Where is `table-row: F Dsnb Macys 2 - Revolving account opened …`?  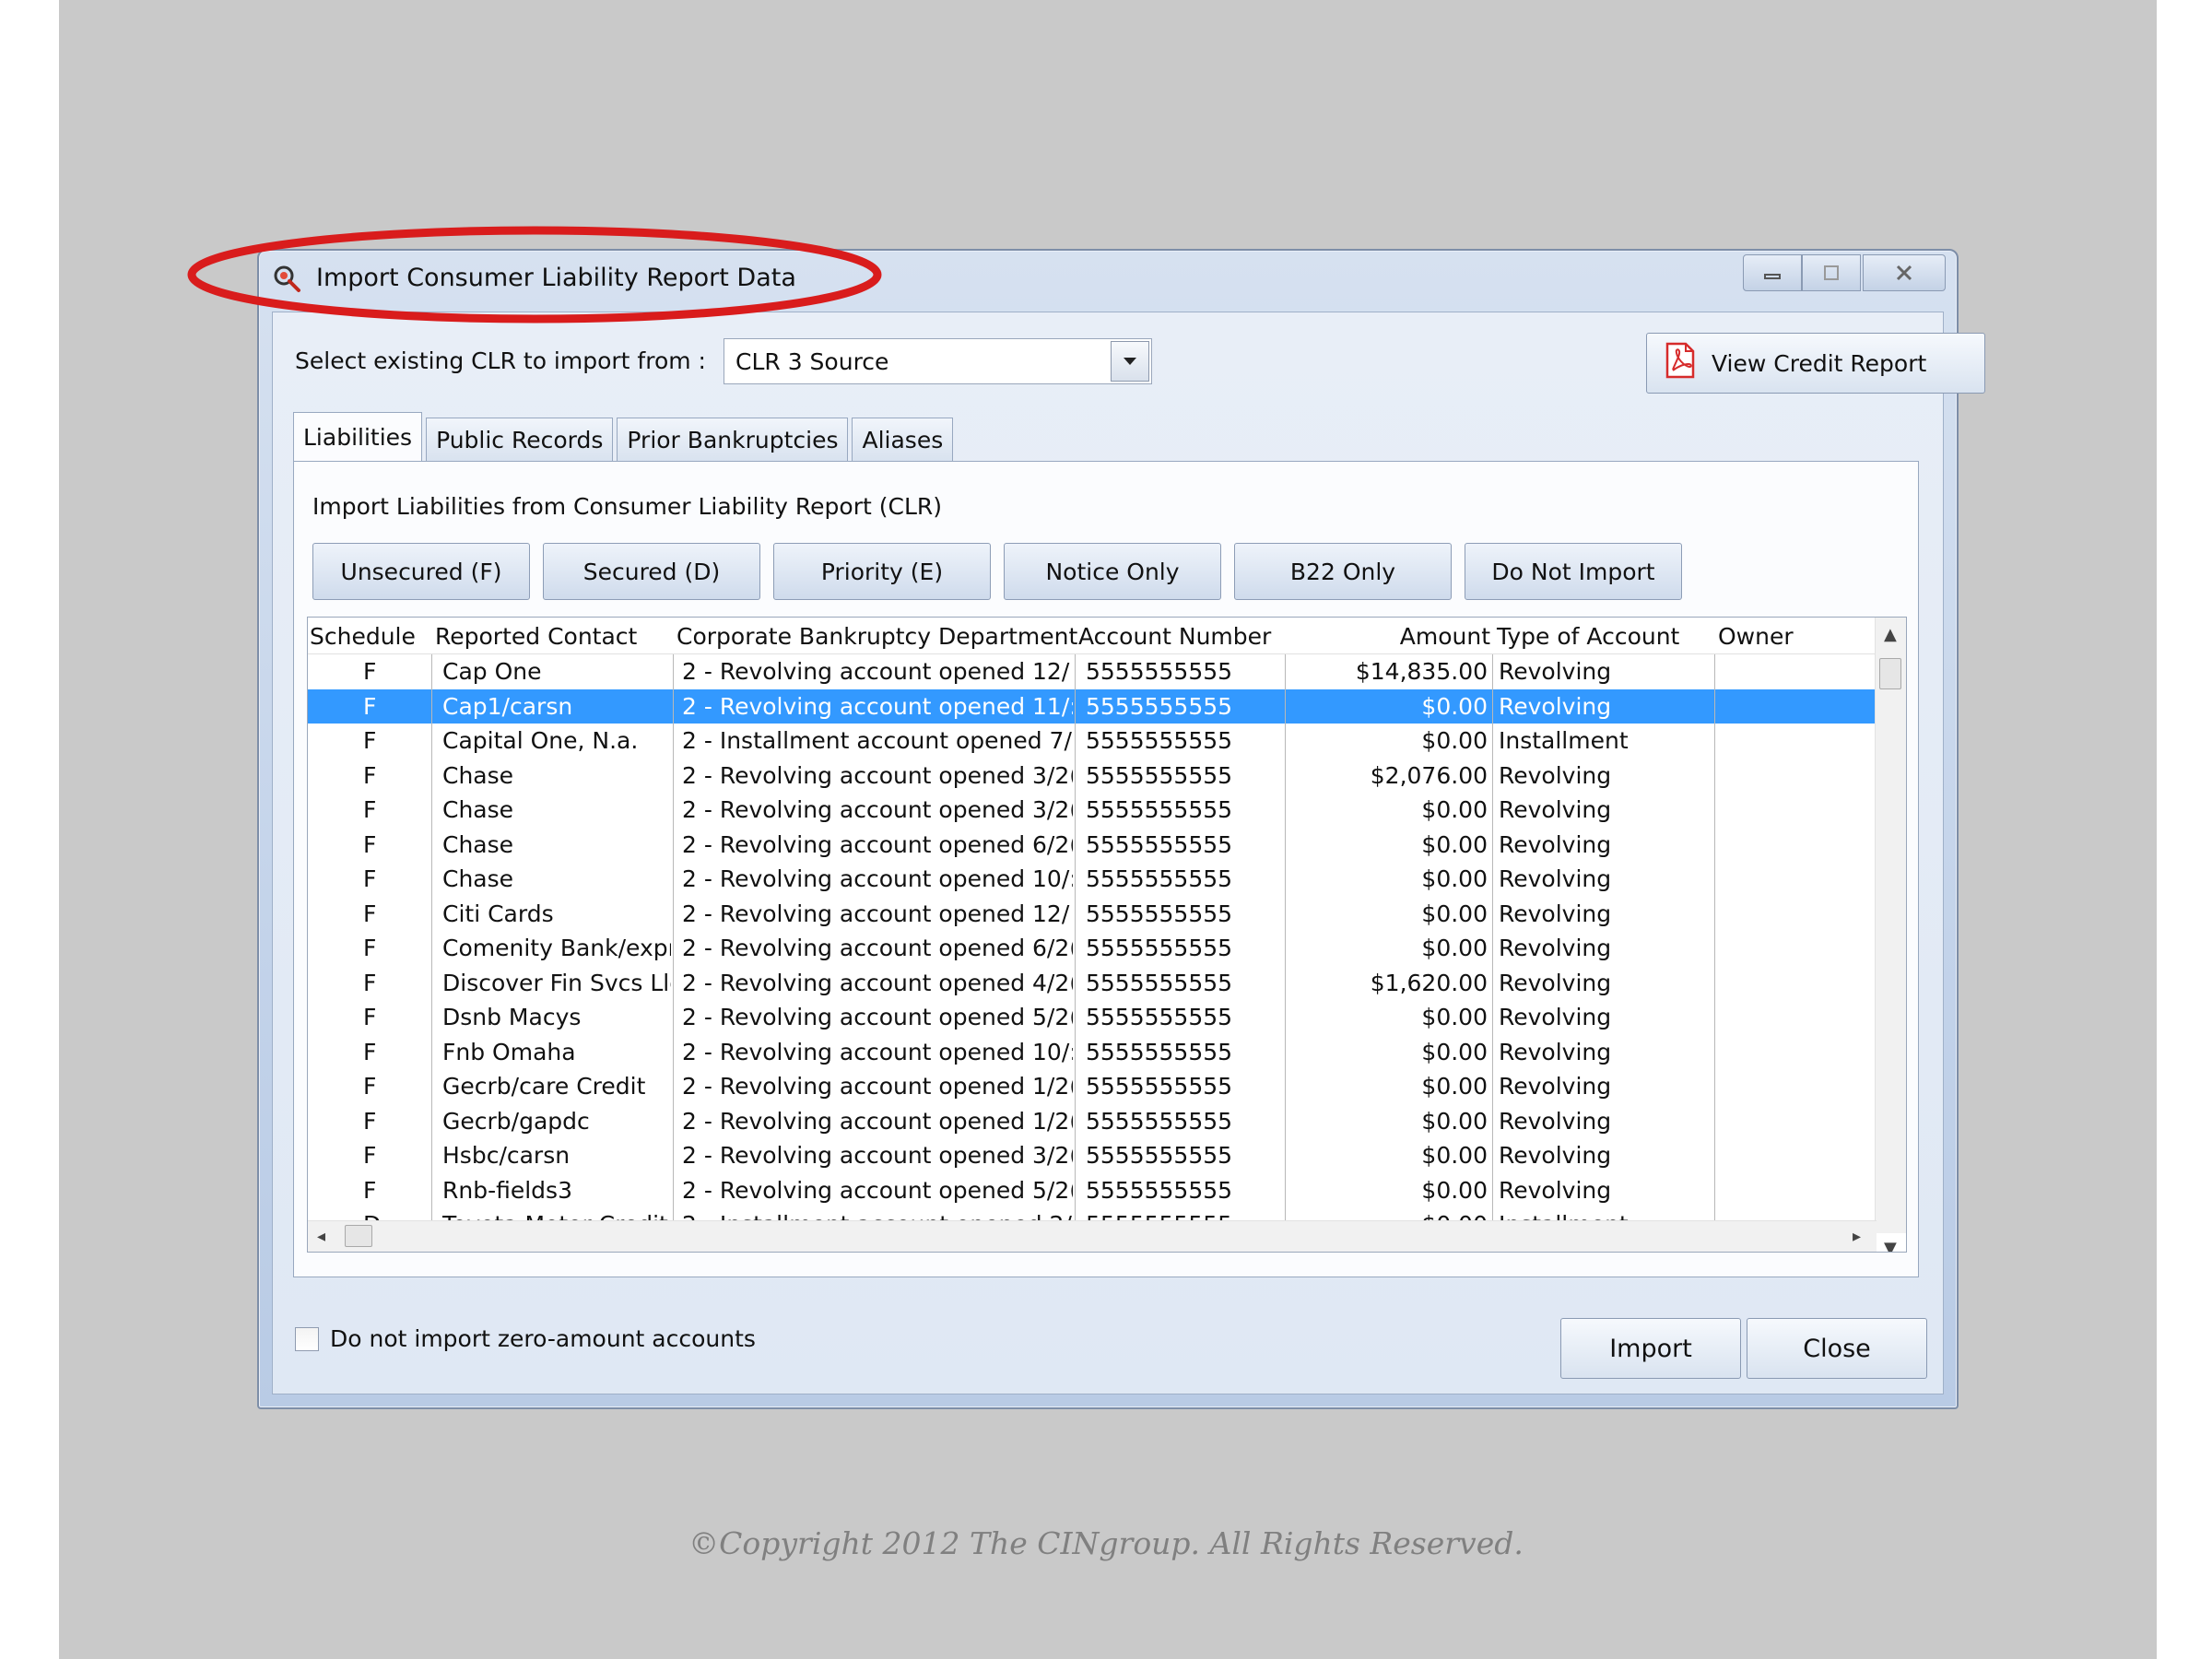 table-row: F Dsnb Macys 2 - Revolving account opened … is located at coordinates (1091, 1017).